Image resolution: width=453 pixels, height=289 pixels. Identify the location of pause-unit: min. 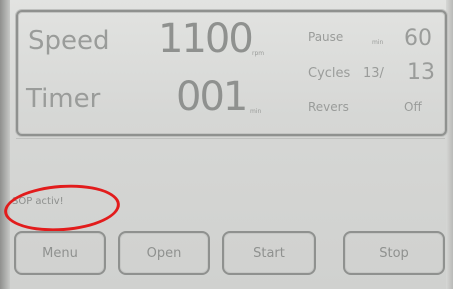
(378, 42).